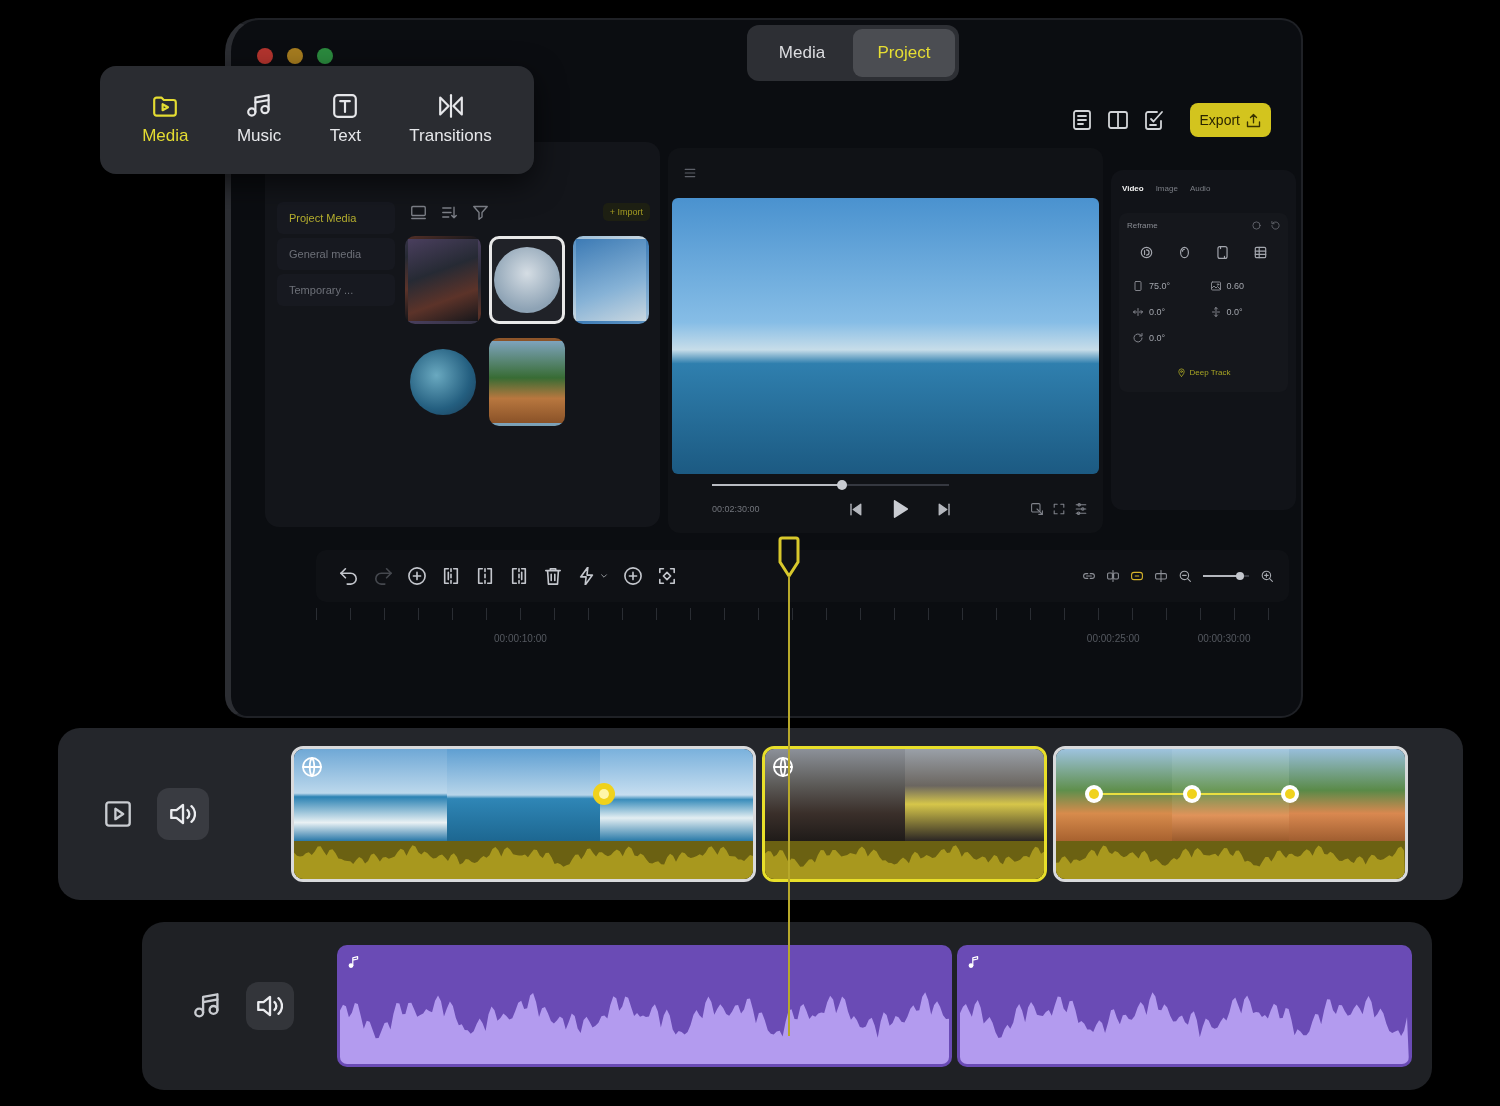  I want to click on folder-item: Project Media, so click(336, 218).